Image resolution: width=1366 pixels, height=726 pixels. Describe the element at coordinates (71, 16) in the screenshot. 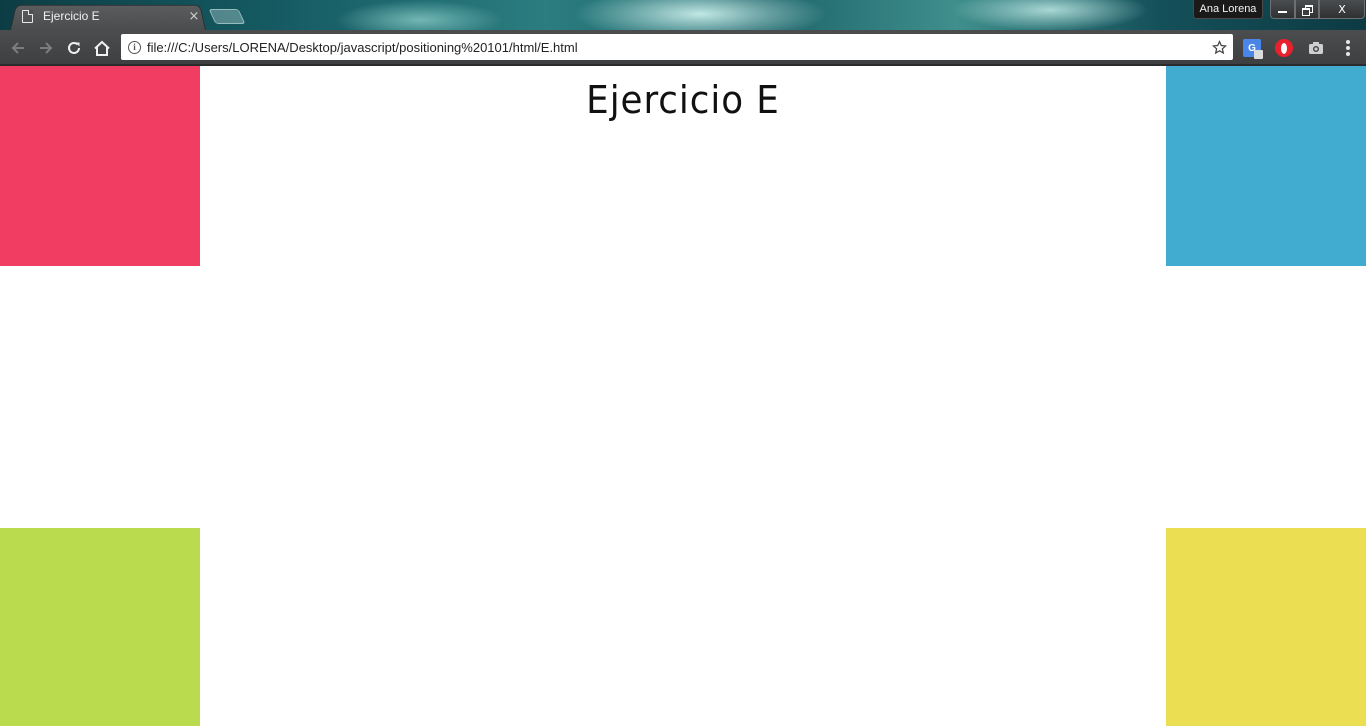

I see `tab-title: Ejercicio E` at that location.